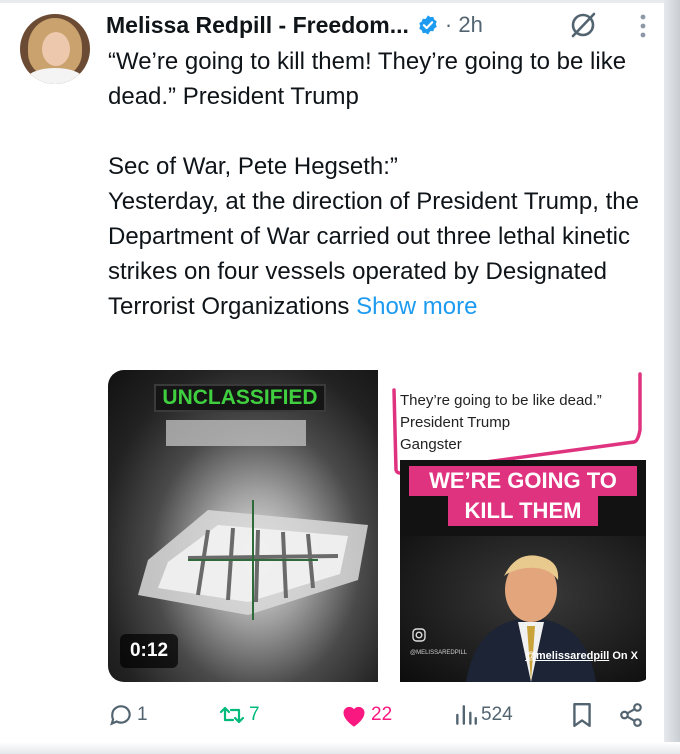  I want to click on post-timestamp: · 2h, so click(464, 25).